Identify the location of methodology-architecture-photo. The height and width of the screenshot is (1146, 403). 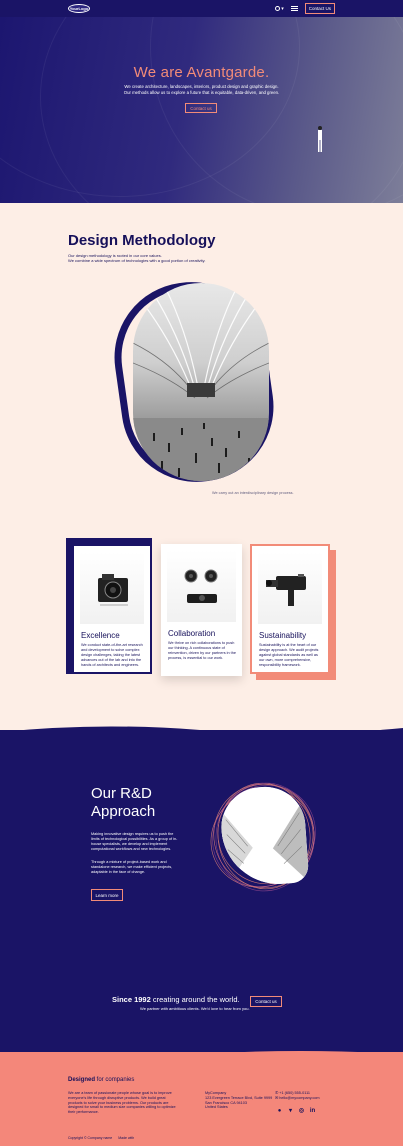
(201, 382).